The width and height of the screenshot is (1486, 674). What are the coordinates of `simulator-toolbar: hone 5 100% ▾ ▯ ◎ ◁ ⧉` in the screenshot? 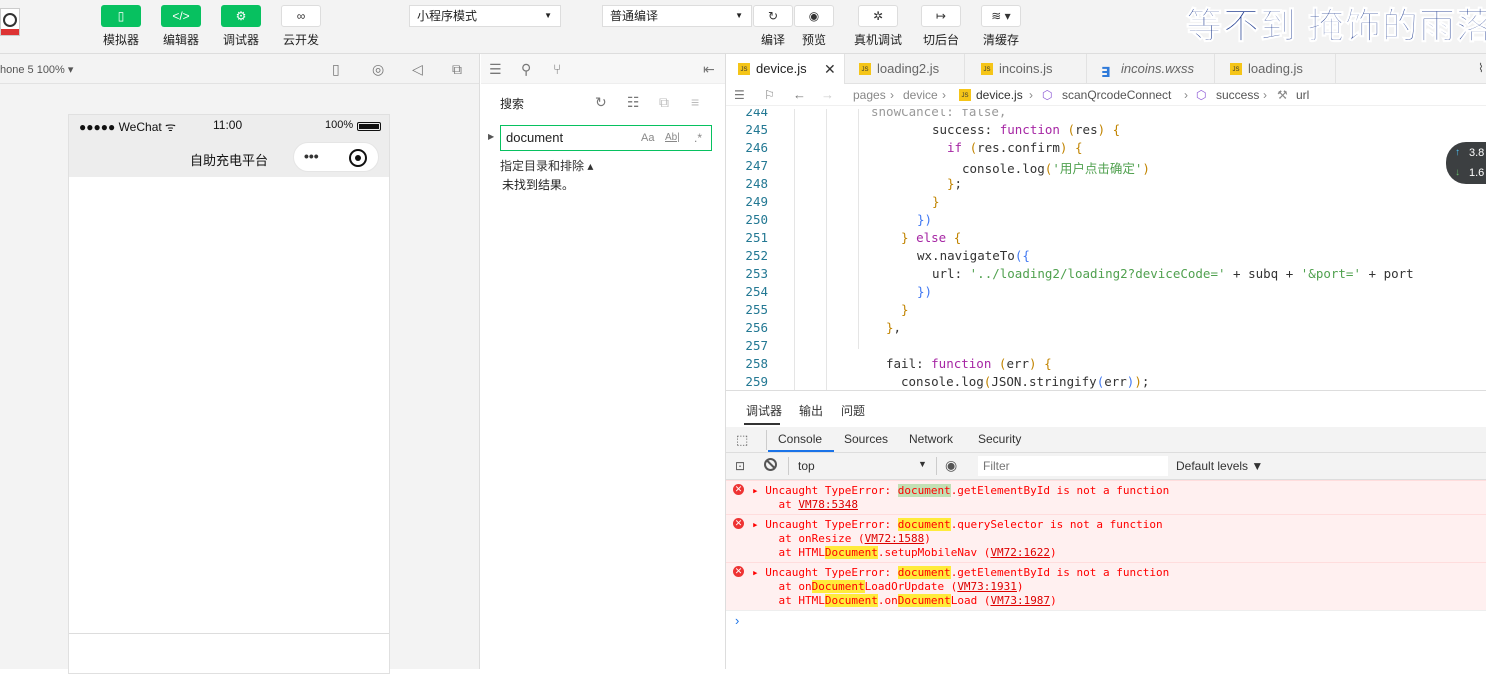 It's located at (239, 69).